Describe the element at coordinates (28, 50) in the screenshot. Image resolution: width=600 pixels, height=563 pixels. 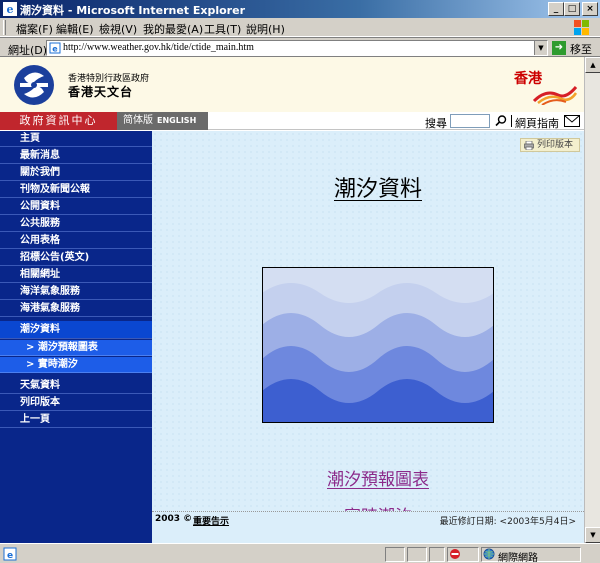
I see `address-label: 網址(D)` at that location.